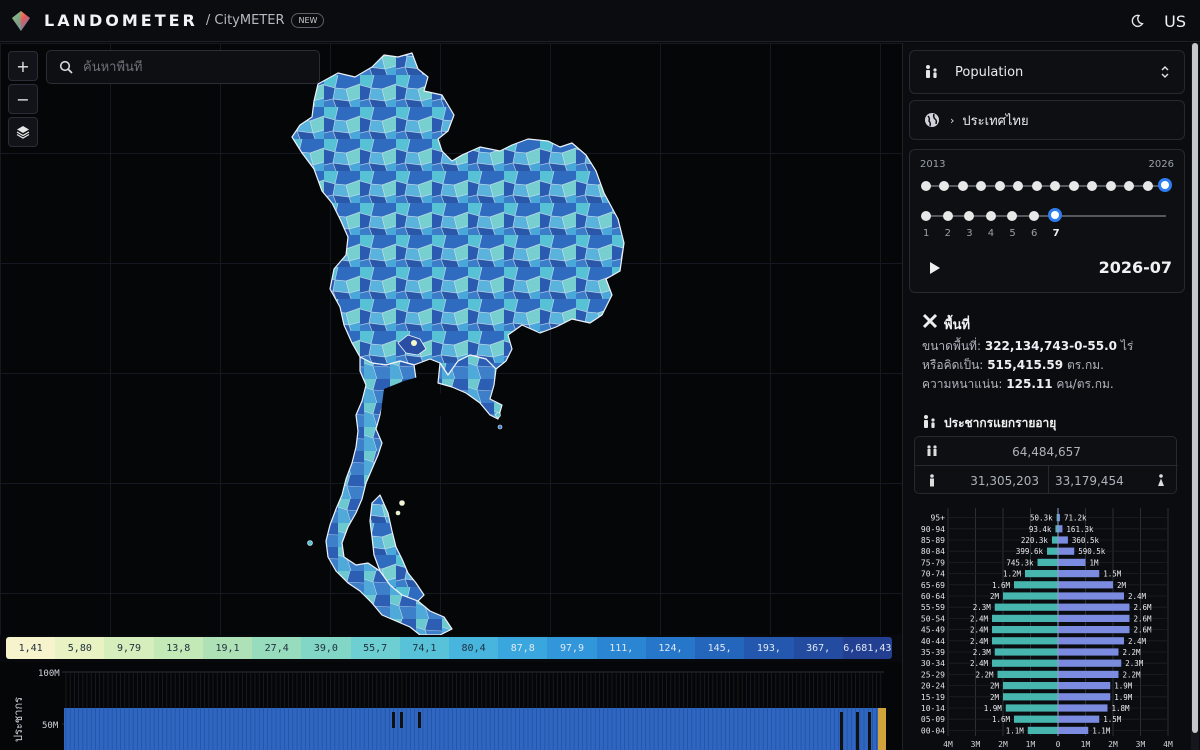 The width and height of the screenshot is (1200, 750). What do you see at coordinates (572, 648) in the screenshot?
I see `legend-bin: 97,9` at bounding box center [572, 648].